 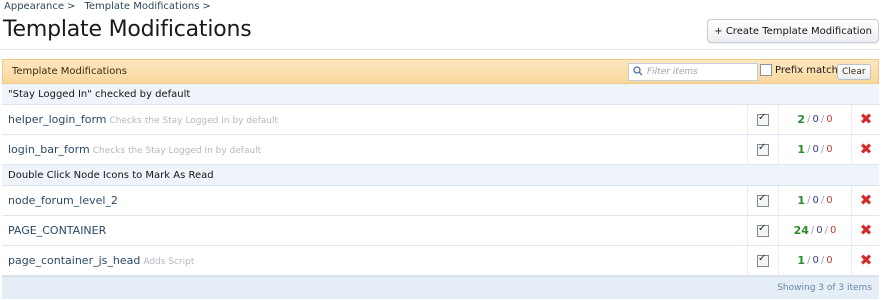 What do you see at coordinates (638, 72) in the screenshot?
I see `search-icon` at bounding box center [638, 72].